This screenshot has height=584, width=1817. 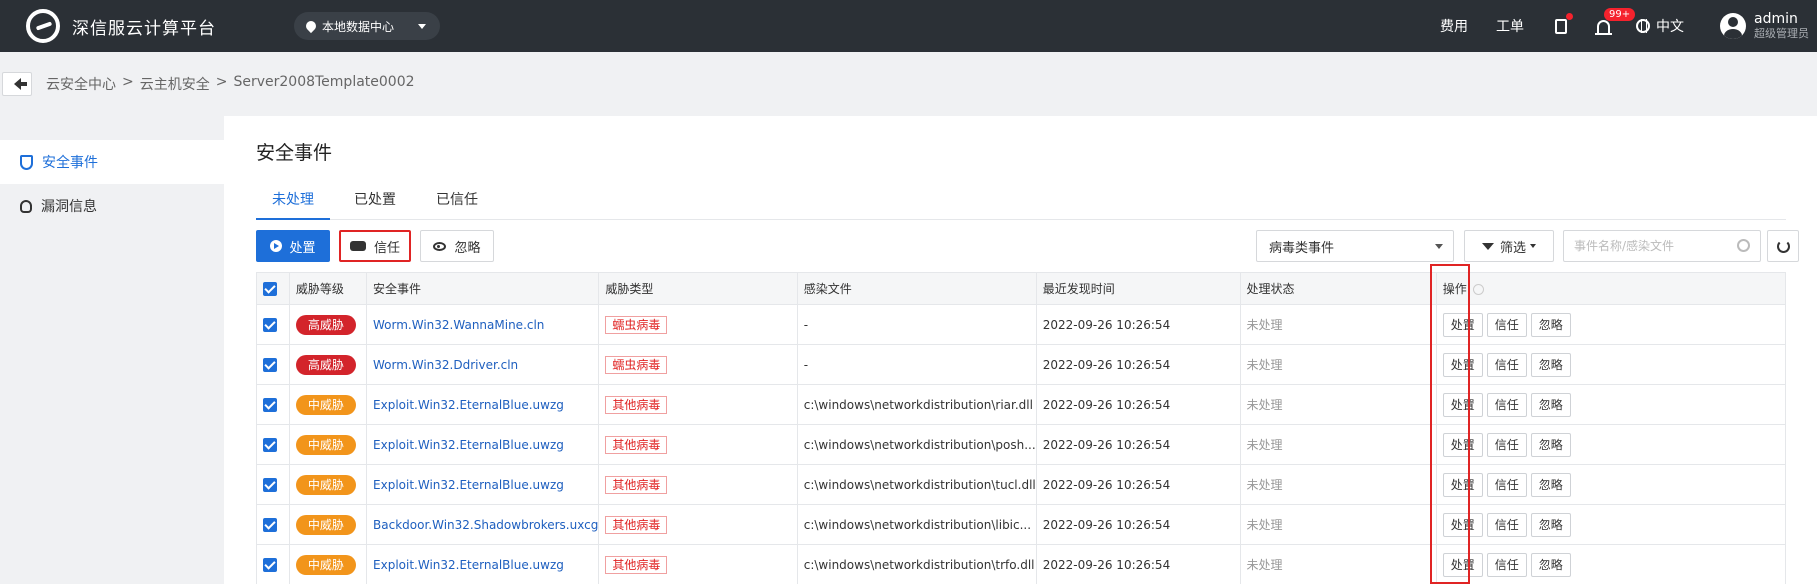 I want to click on breadcrumb-host-security: 云主机安全, so click(x=175, y=84).